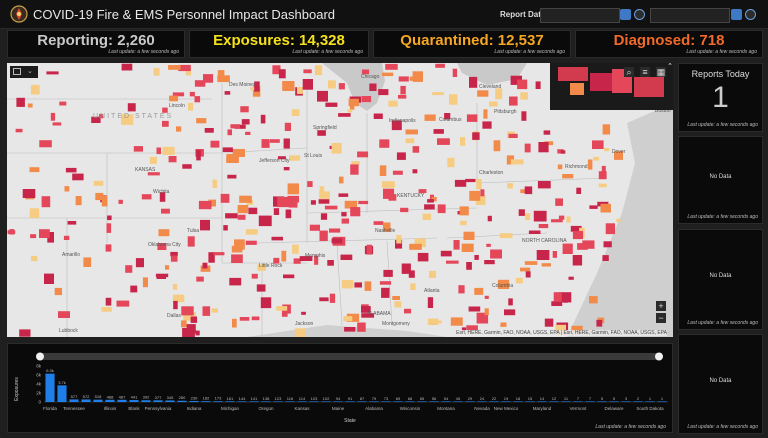  I want to click on range-slider-track, so click(350, 356).